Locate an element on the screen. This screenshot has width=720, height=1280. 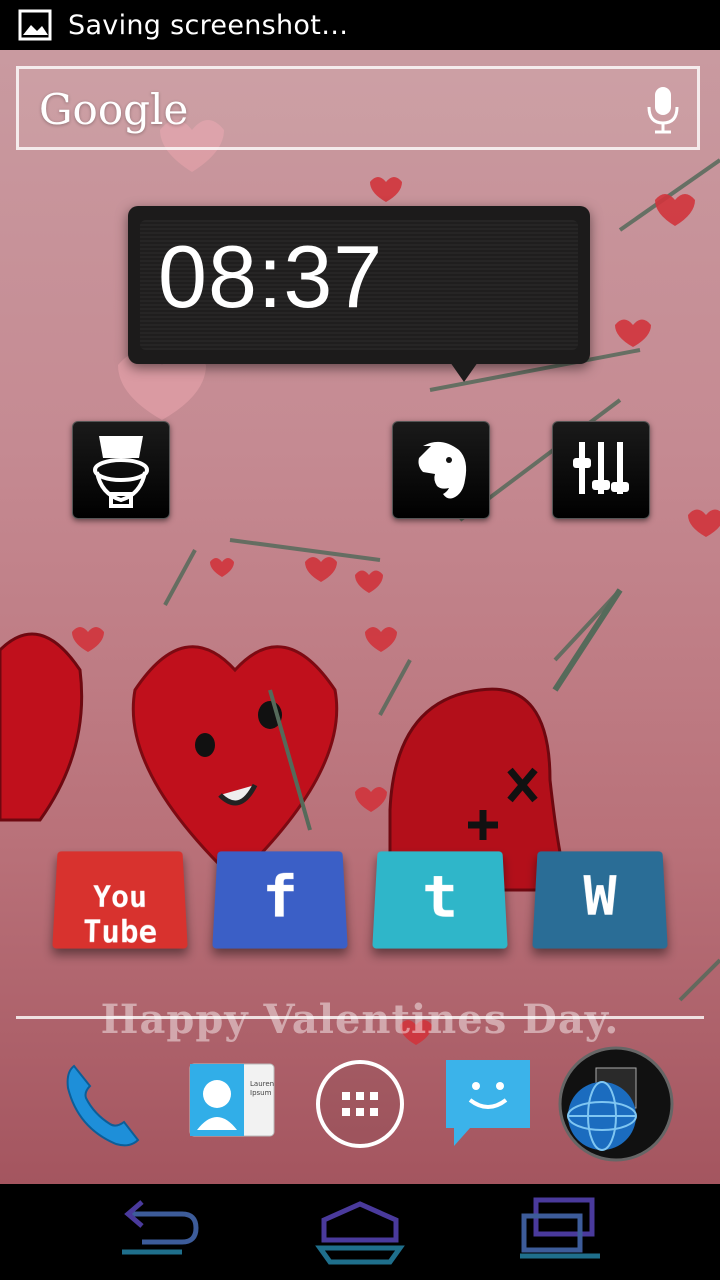
twitter-shortcut: t is located at coordinates (440, 900).